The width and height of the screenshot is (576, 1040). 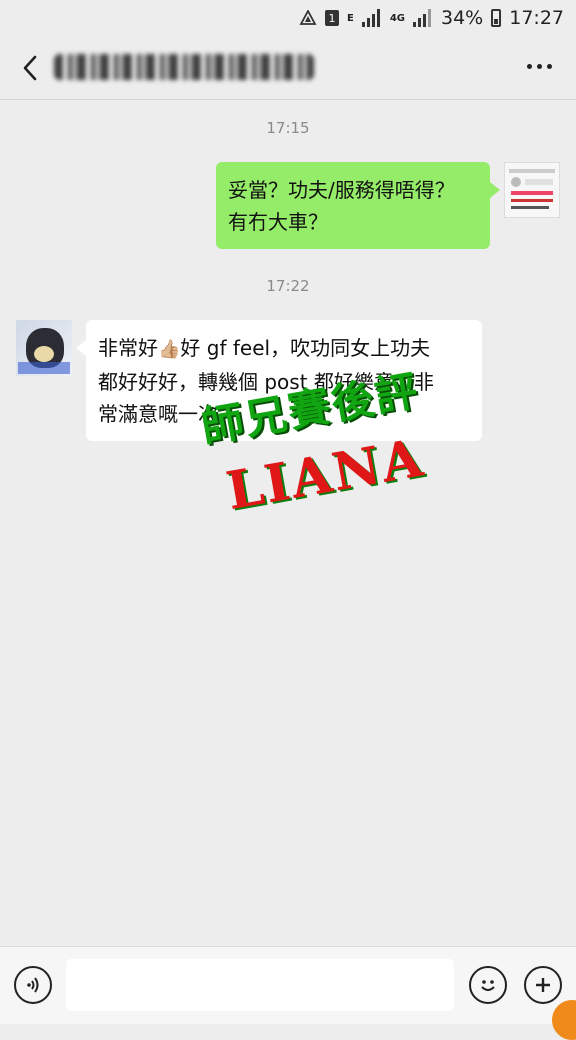 What do you see at coordinates (260, 985) in the screenshot?
I see `message-input` at bounding box center [260, 985].